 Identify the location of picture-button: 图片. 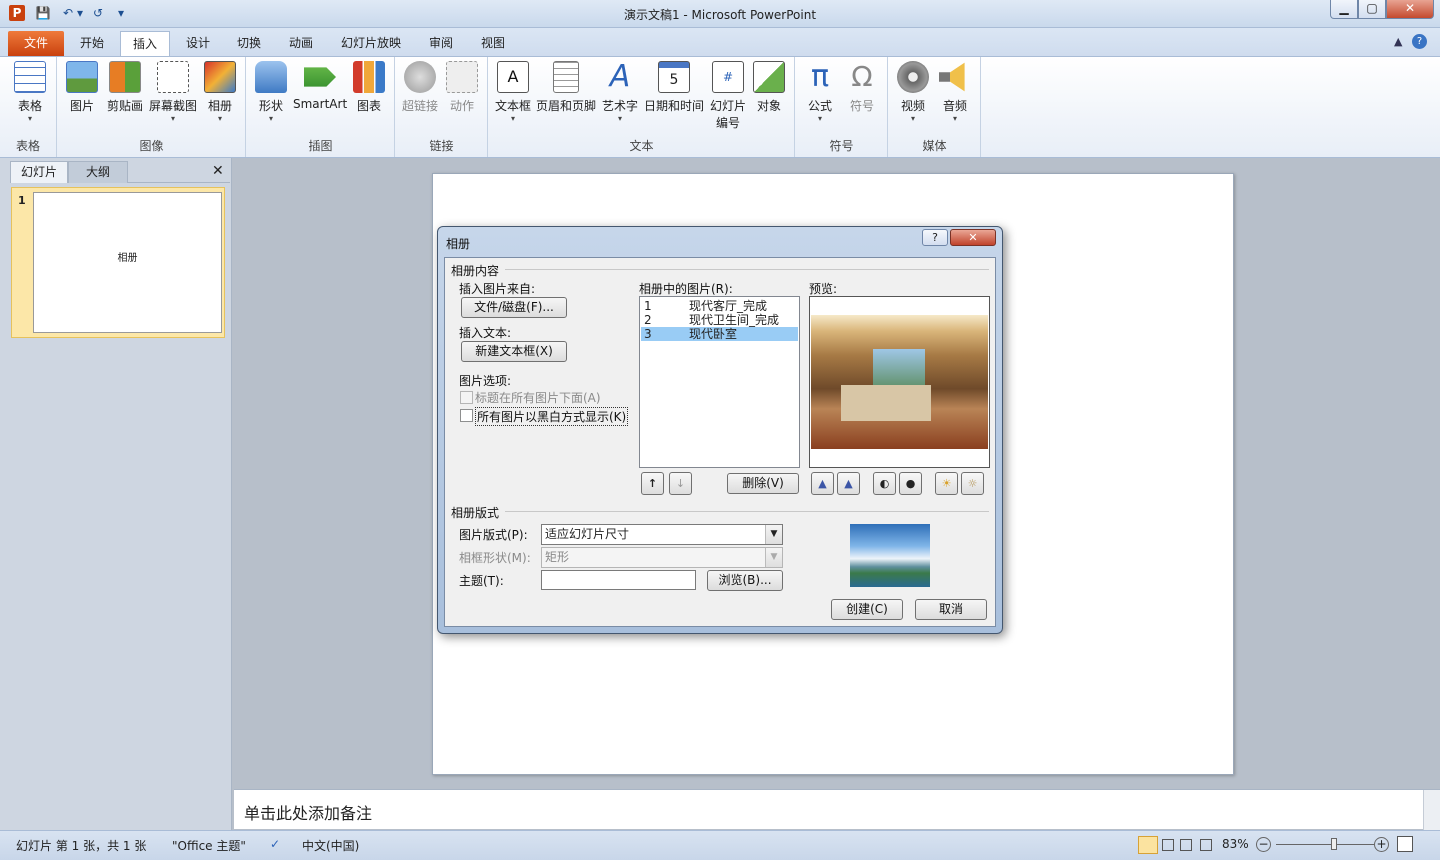
(82, 87).